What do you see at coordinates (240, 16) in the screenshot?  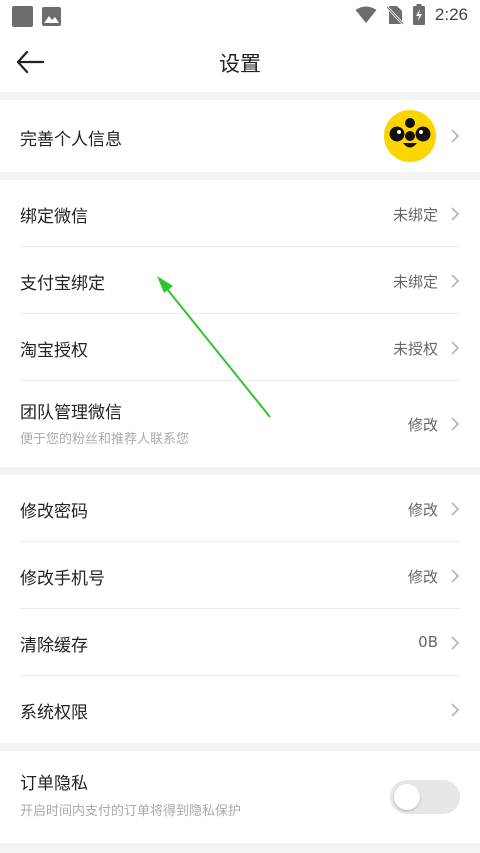 I see `status-bar: 2:26` at bounding box center [240, 16].